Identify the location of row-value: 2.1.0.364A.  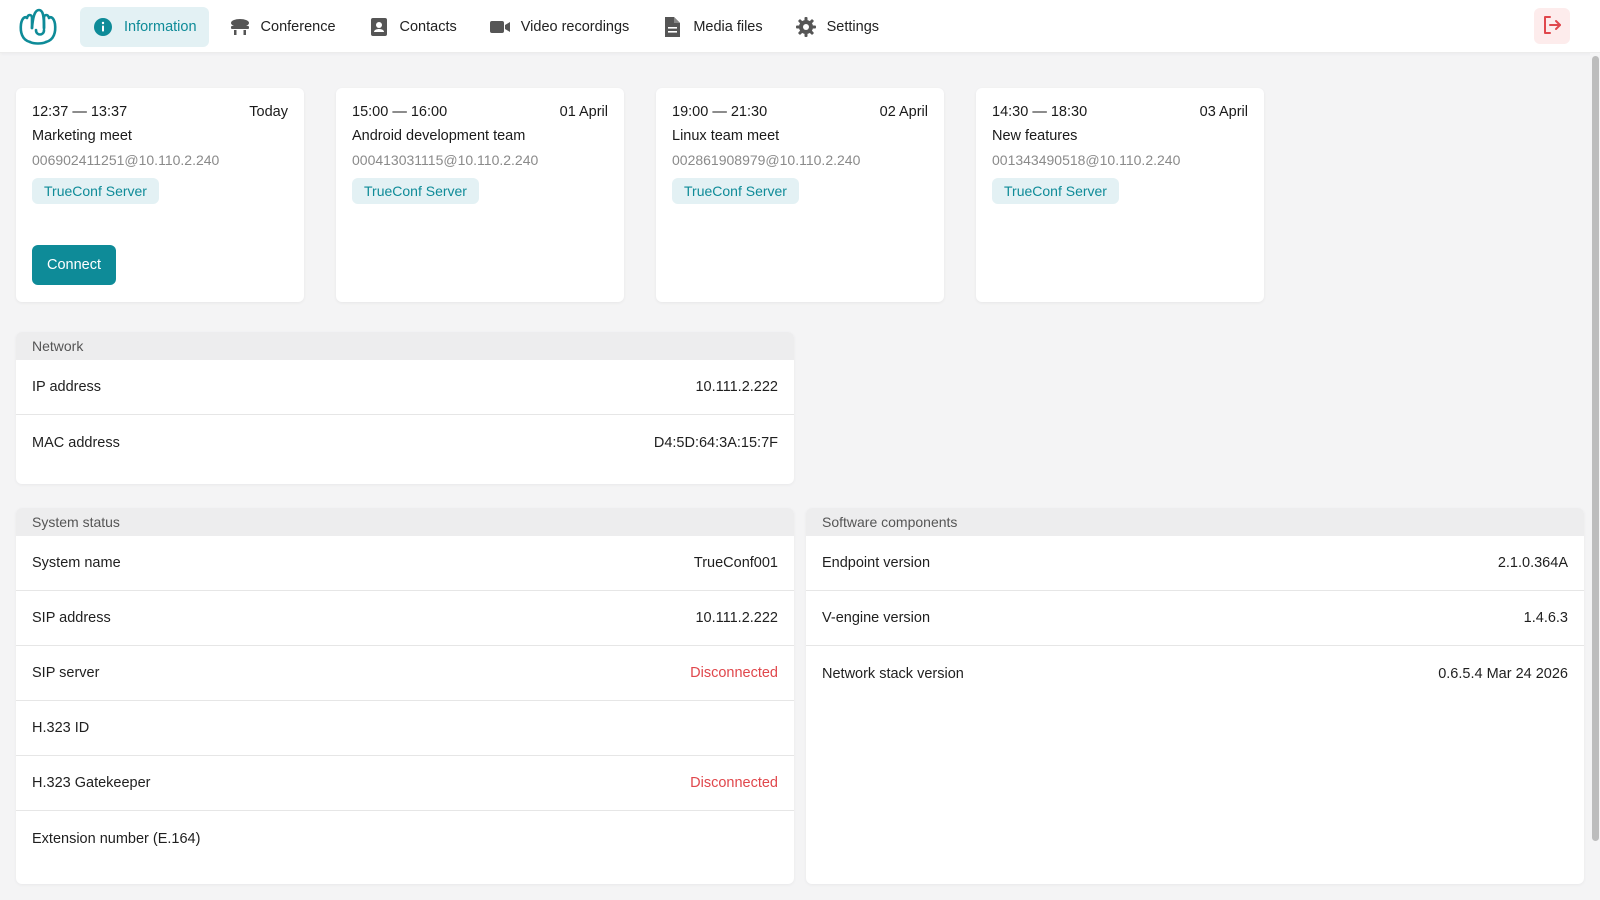
(1532, 563).